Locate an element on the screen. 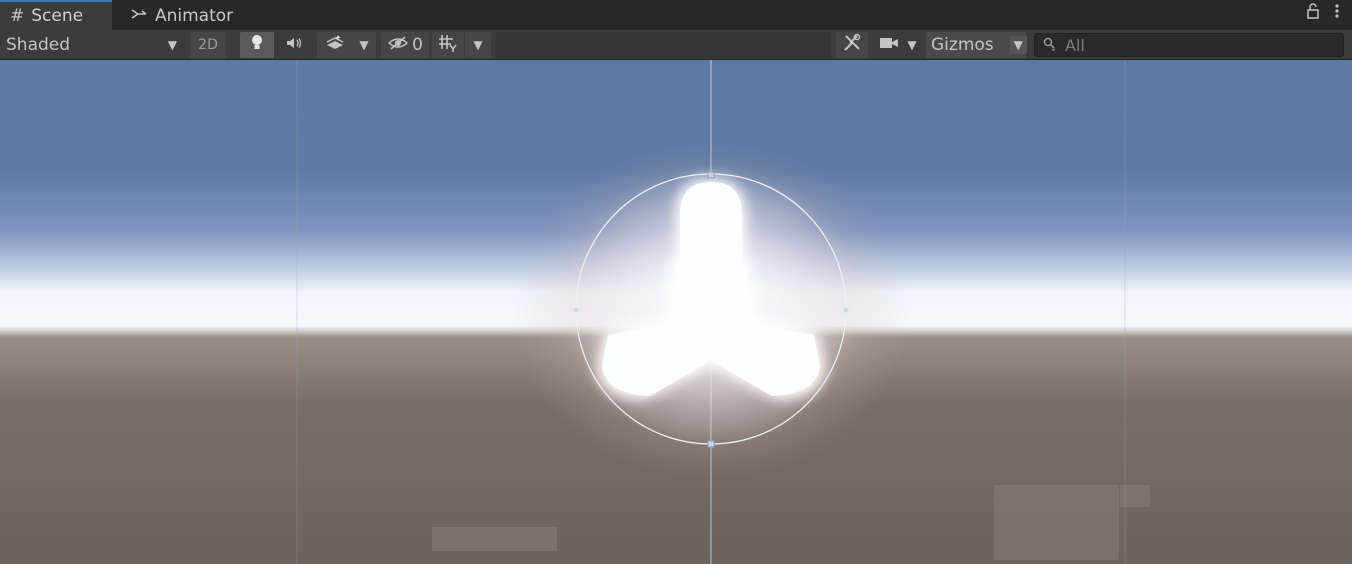  gizmos-label: Gizmos is located at coordinates (962, 45).